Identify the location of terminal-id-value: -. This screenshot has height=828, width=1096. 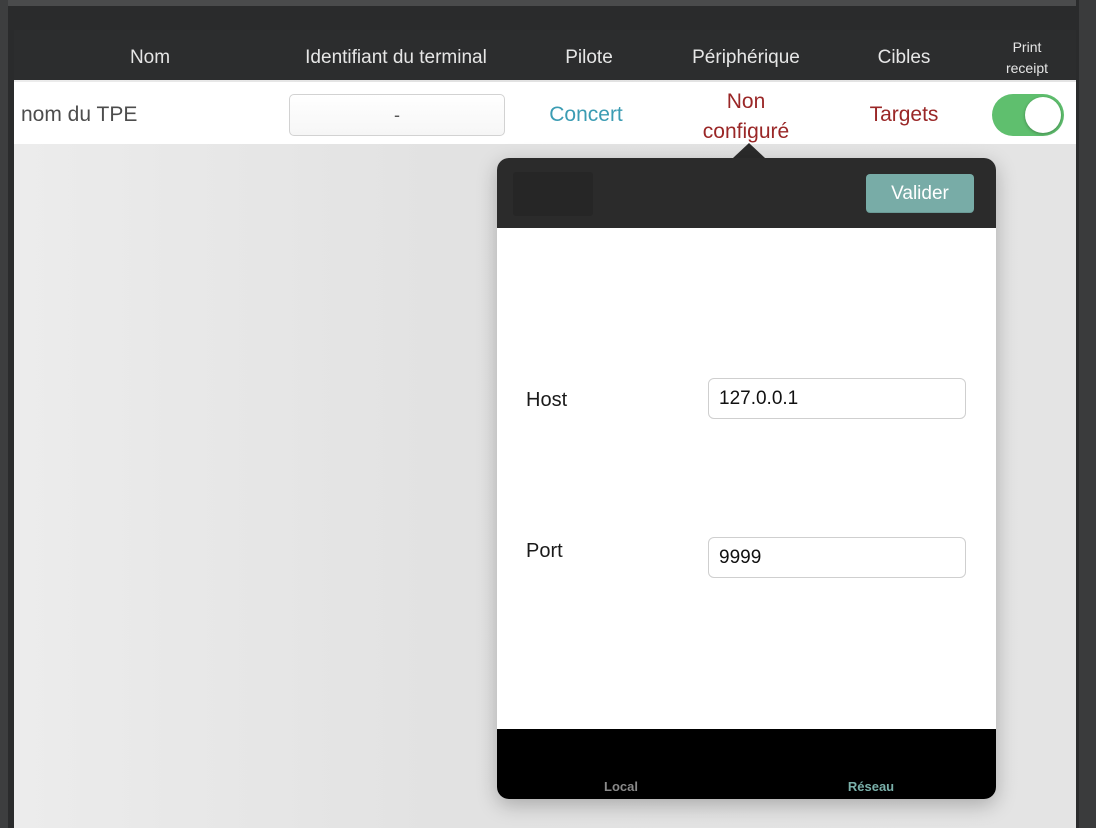
(397, 114).